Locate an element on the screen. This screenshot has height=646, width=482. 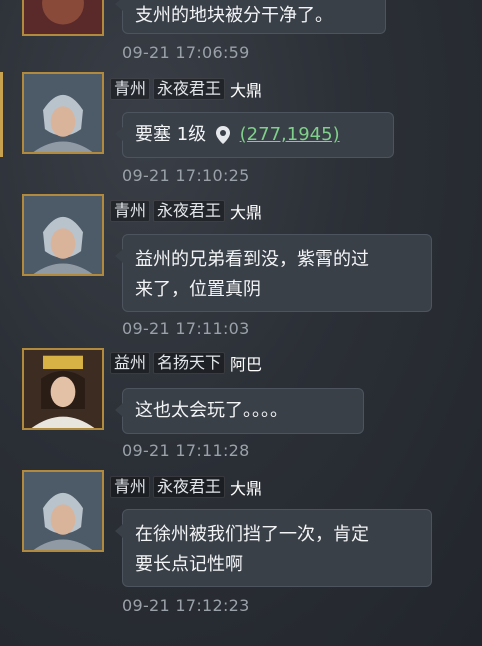
message-bubble: 这也太会玩了。。。。 is located at coordinates (239, 411).